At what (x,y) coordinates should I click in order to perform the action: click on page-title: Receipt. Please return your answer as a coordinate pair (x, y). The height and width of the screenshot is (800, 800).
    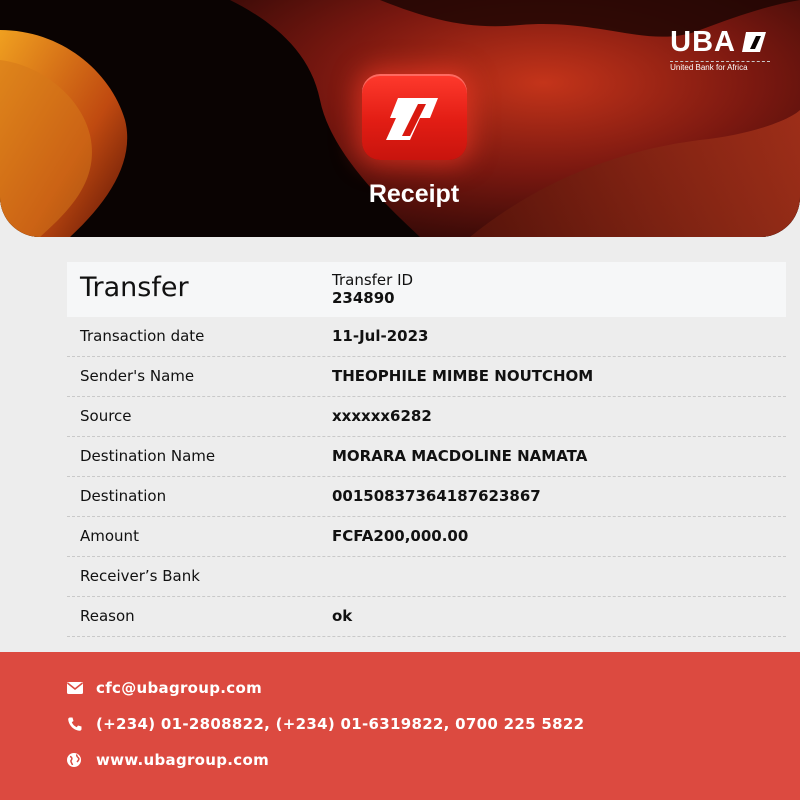
    Looking at the image, I should click on (414, 194).